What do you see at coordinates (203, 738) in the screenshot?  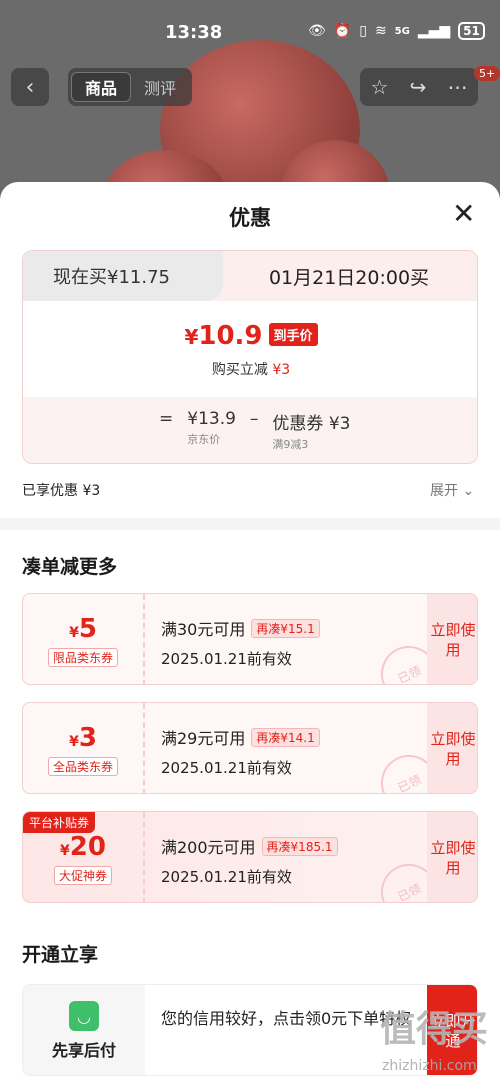 I see `coupon-condition: 满29元可用` at bounding box center [203, 738].